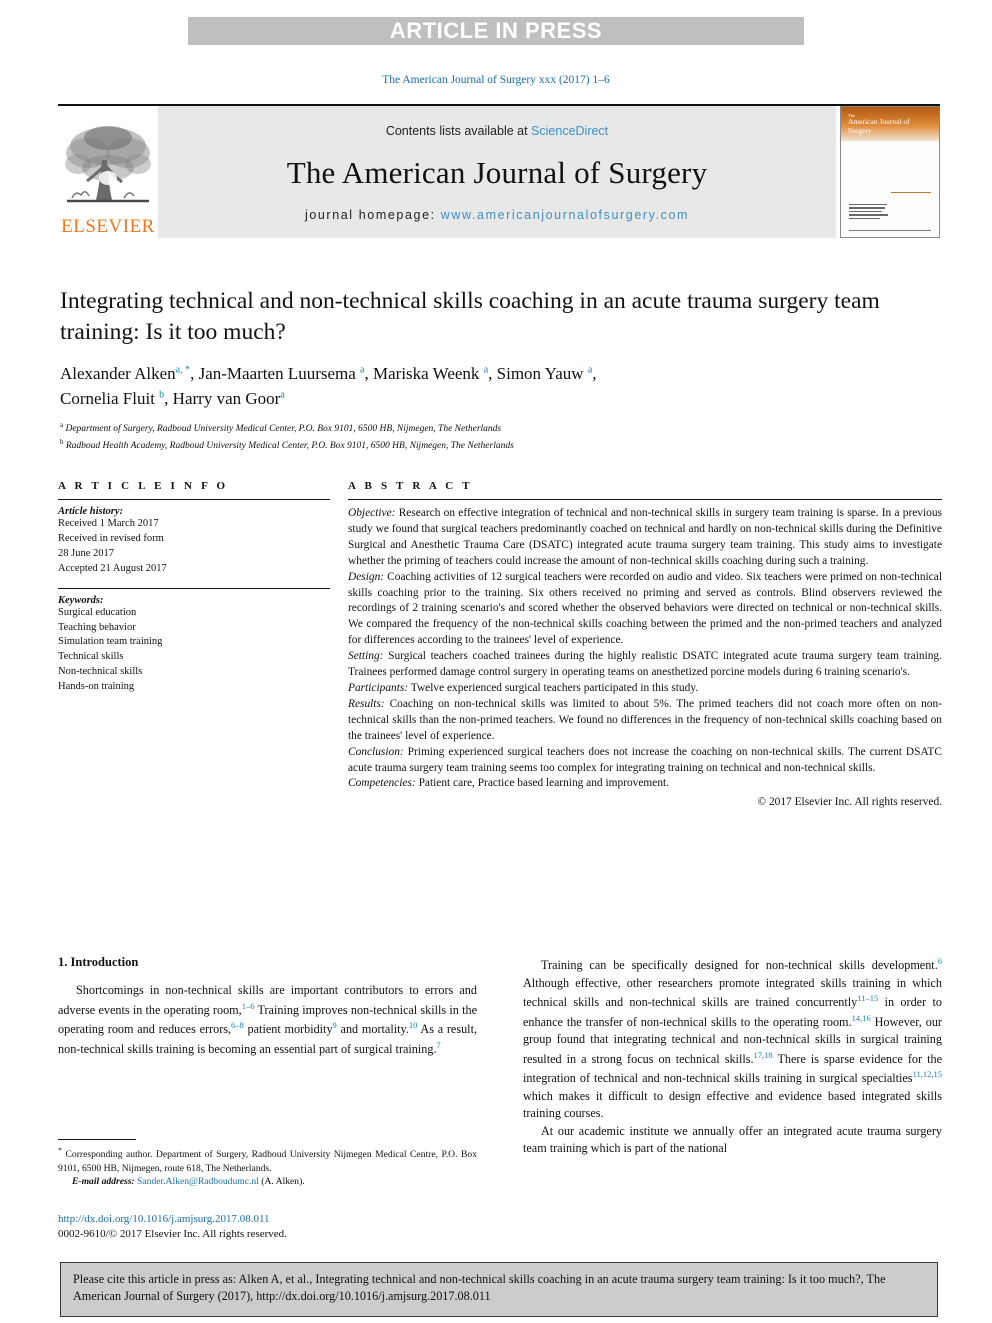  I want to click on citation-ref: 17,18, so click(763, 1055).